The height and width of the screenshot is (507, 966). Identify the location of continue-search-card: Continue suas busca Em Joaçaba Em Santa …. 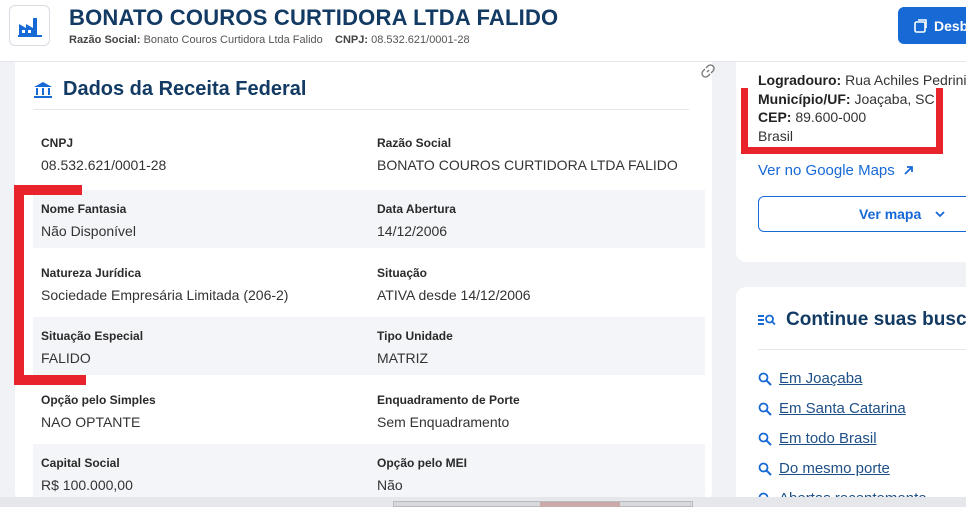
(851, 397).